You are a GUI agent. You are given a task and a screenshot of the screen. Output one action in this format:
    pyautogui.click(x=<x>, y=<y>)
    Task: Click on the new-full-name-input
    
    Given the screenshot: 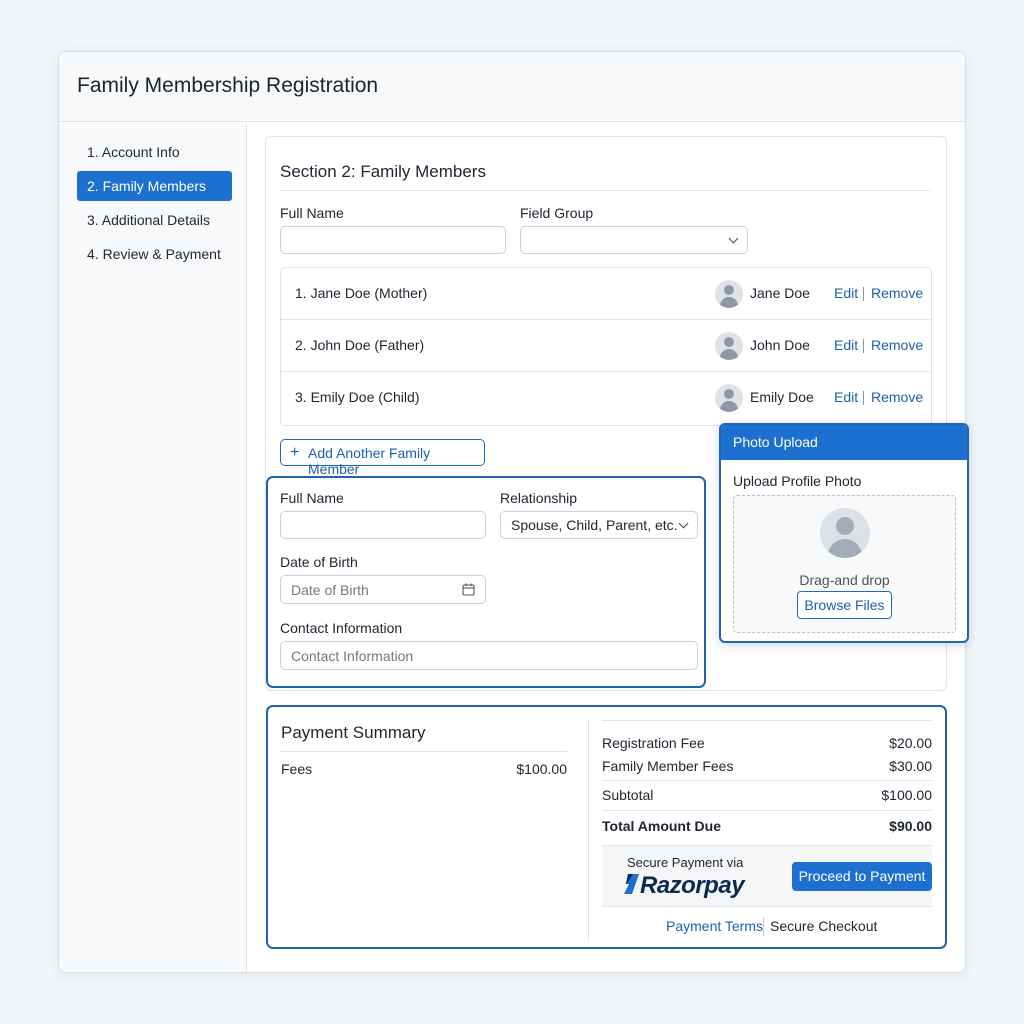 What is the action you would take?
    pyautogui.click(x=383, y=525)
    